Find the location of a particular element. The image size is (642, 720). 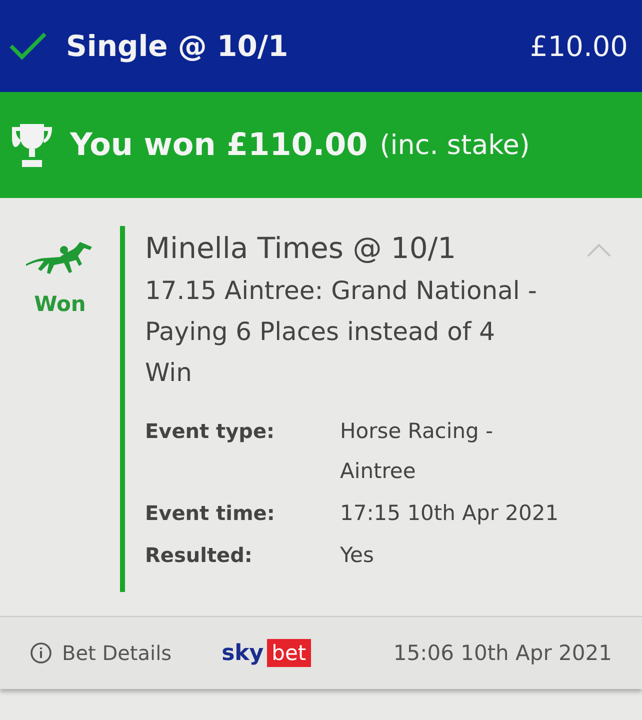

result-status: Won is located at coordinates (60, 304).